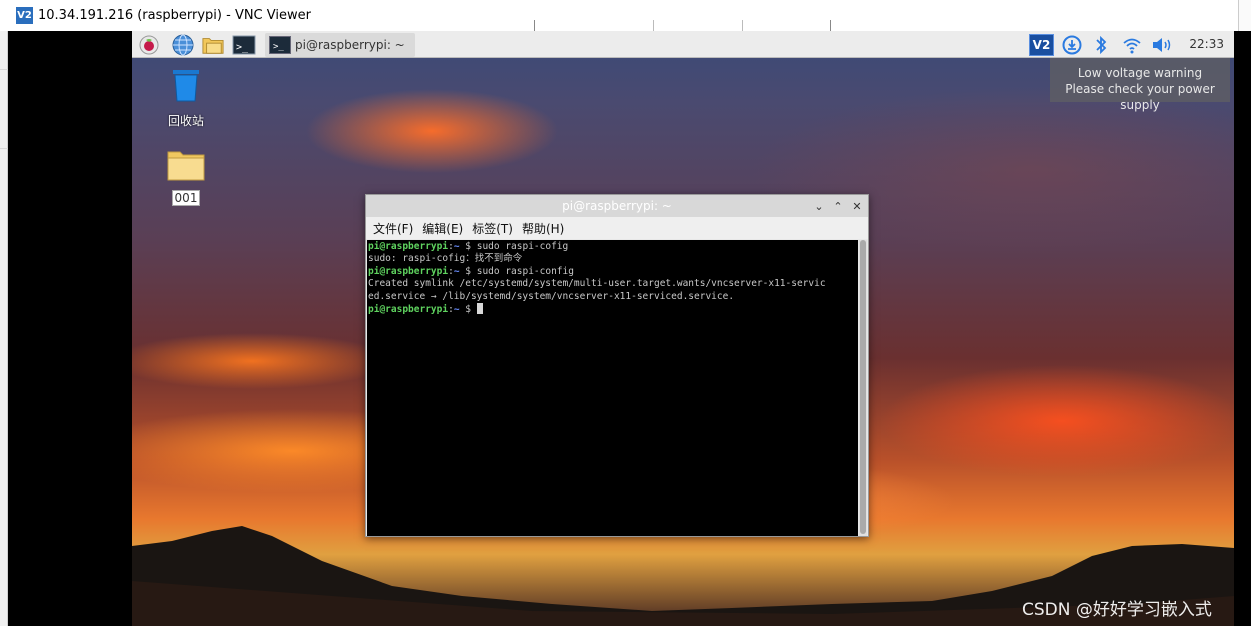  I want to click on terminal-line: pi@raspberrypi:~ $ sudo raspi-config, so click(613, 272).